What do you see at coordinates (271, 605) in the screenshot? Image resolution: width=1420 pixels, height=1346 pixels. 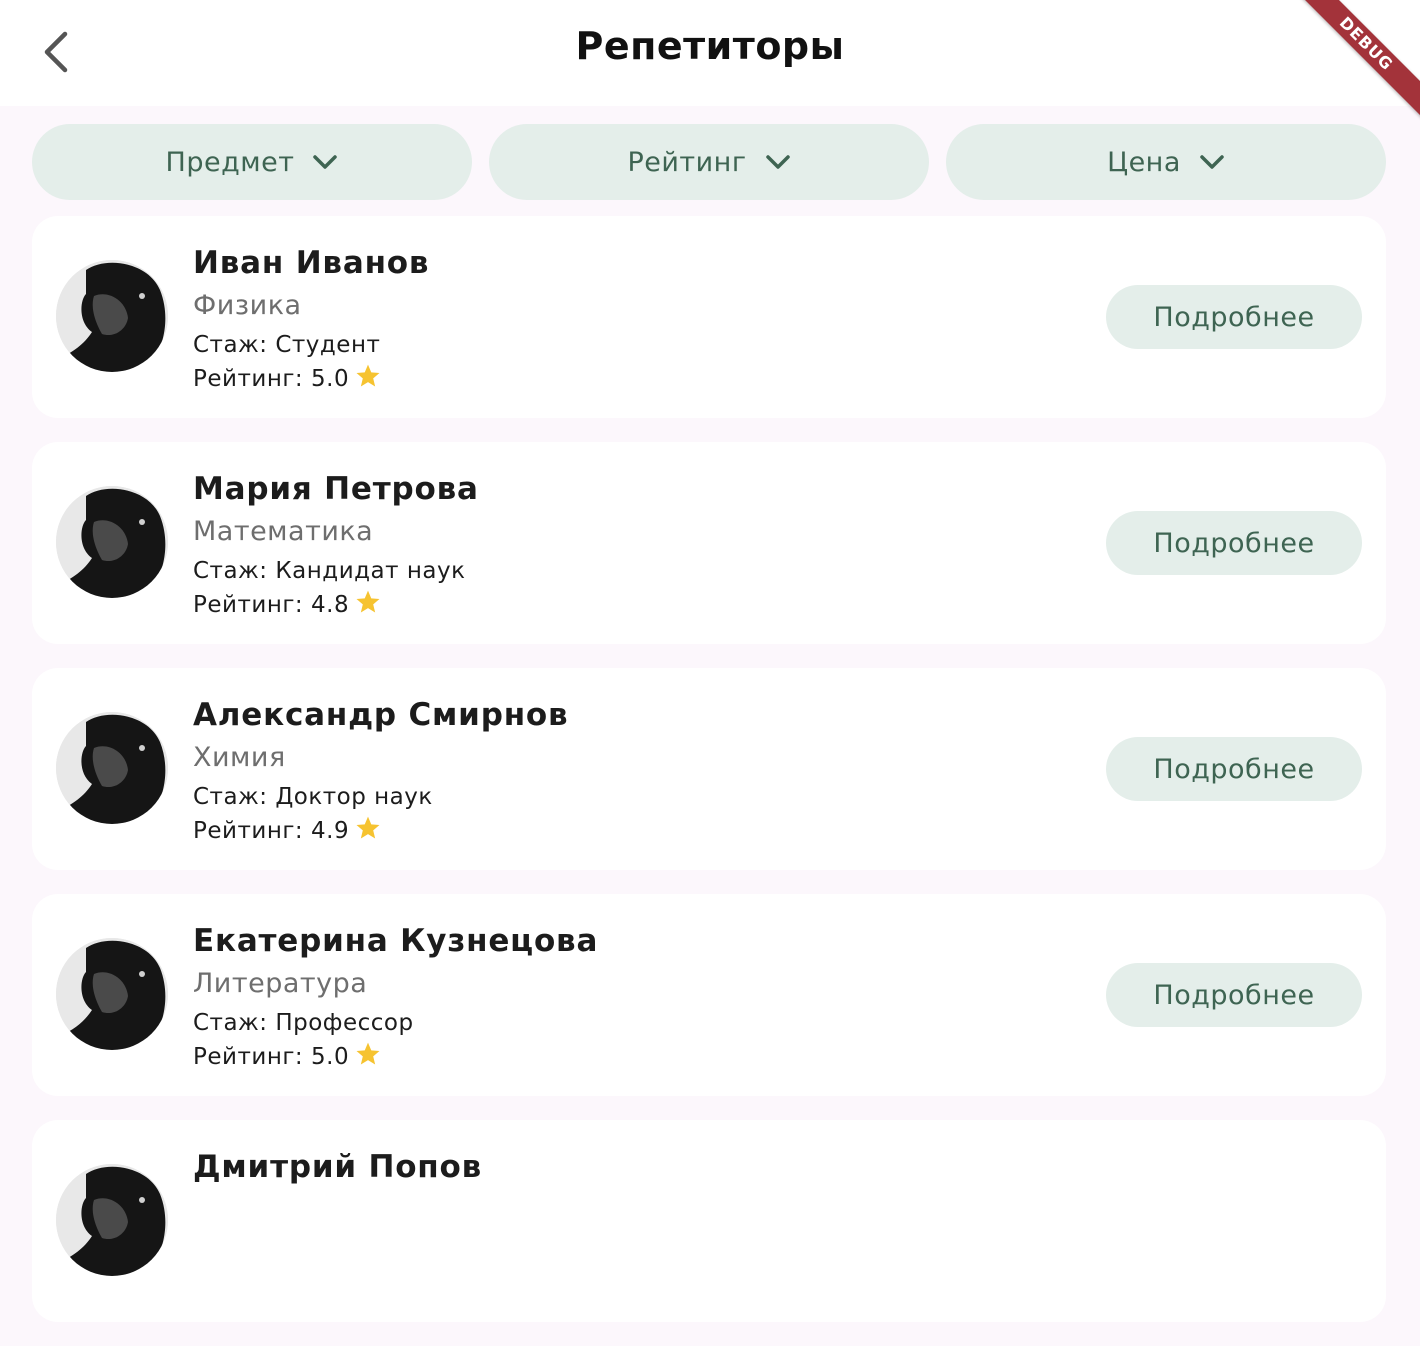 I see `tutor-rating: Рейтинг: 4.8` at bounding box center [271, 605].